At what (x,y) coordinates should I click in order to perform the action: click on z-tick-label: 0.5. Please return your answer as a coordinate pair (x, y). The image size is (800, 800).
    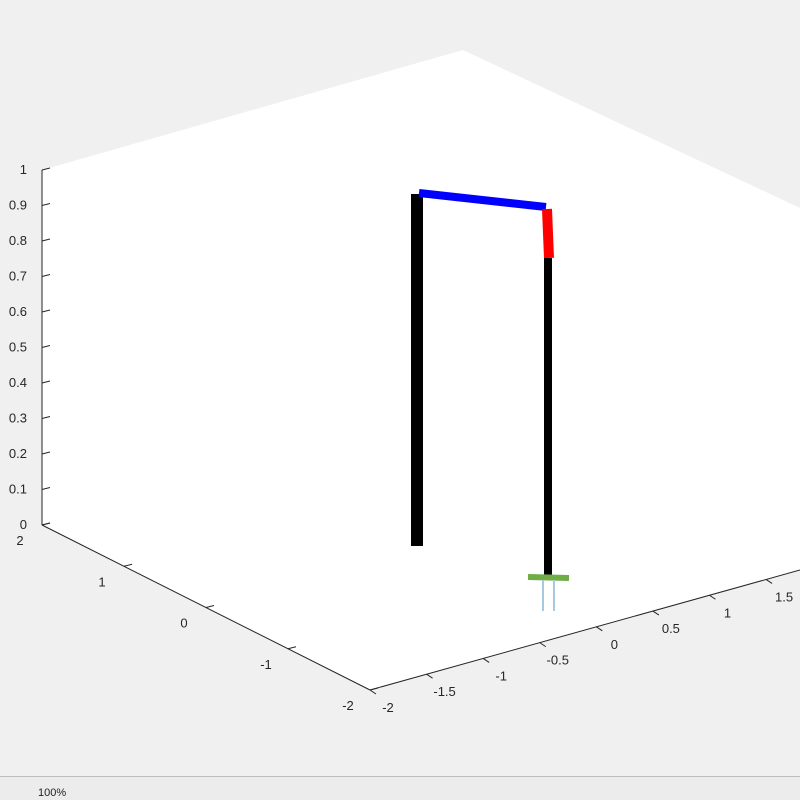
    Looking at the image, I should click on (18, 347).